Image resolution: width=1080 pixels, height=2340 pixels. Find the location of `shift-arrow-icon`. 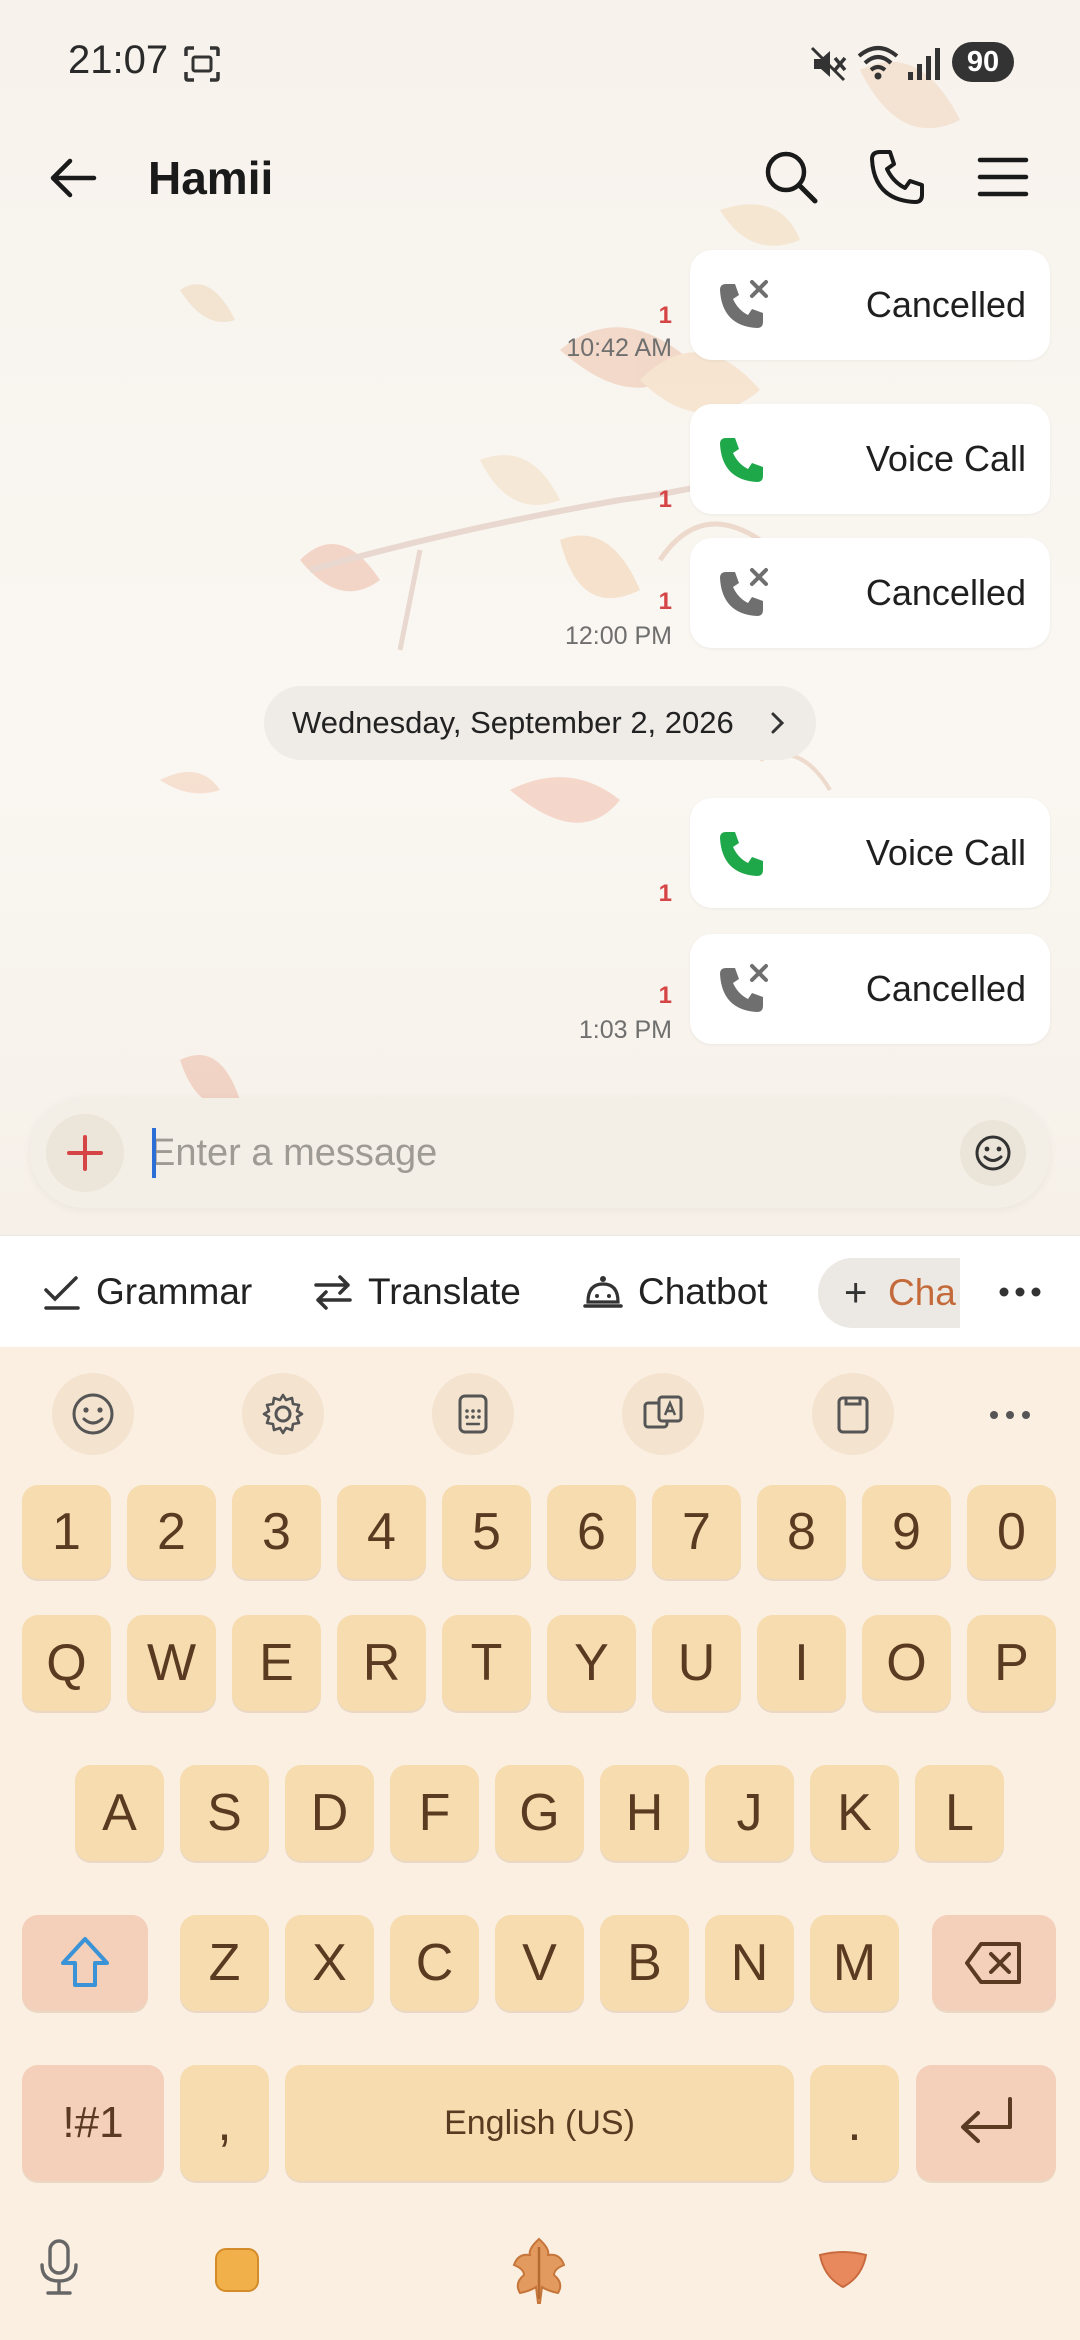

shift-arrow-icon is located at coordinates (85, 1962).